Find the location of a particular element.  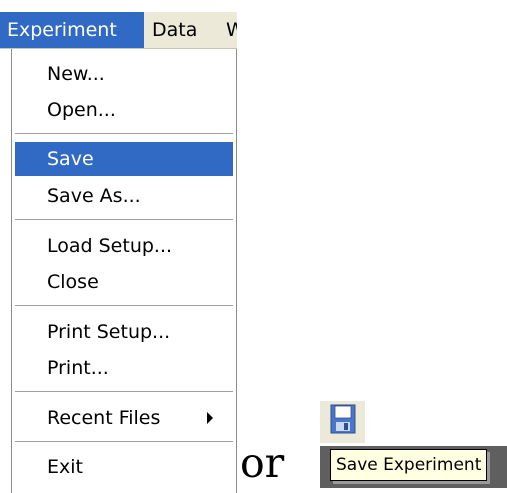

menu-item-recent-files: Recent Files is located at coordinates (124, 418).